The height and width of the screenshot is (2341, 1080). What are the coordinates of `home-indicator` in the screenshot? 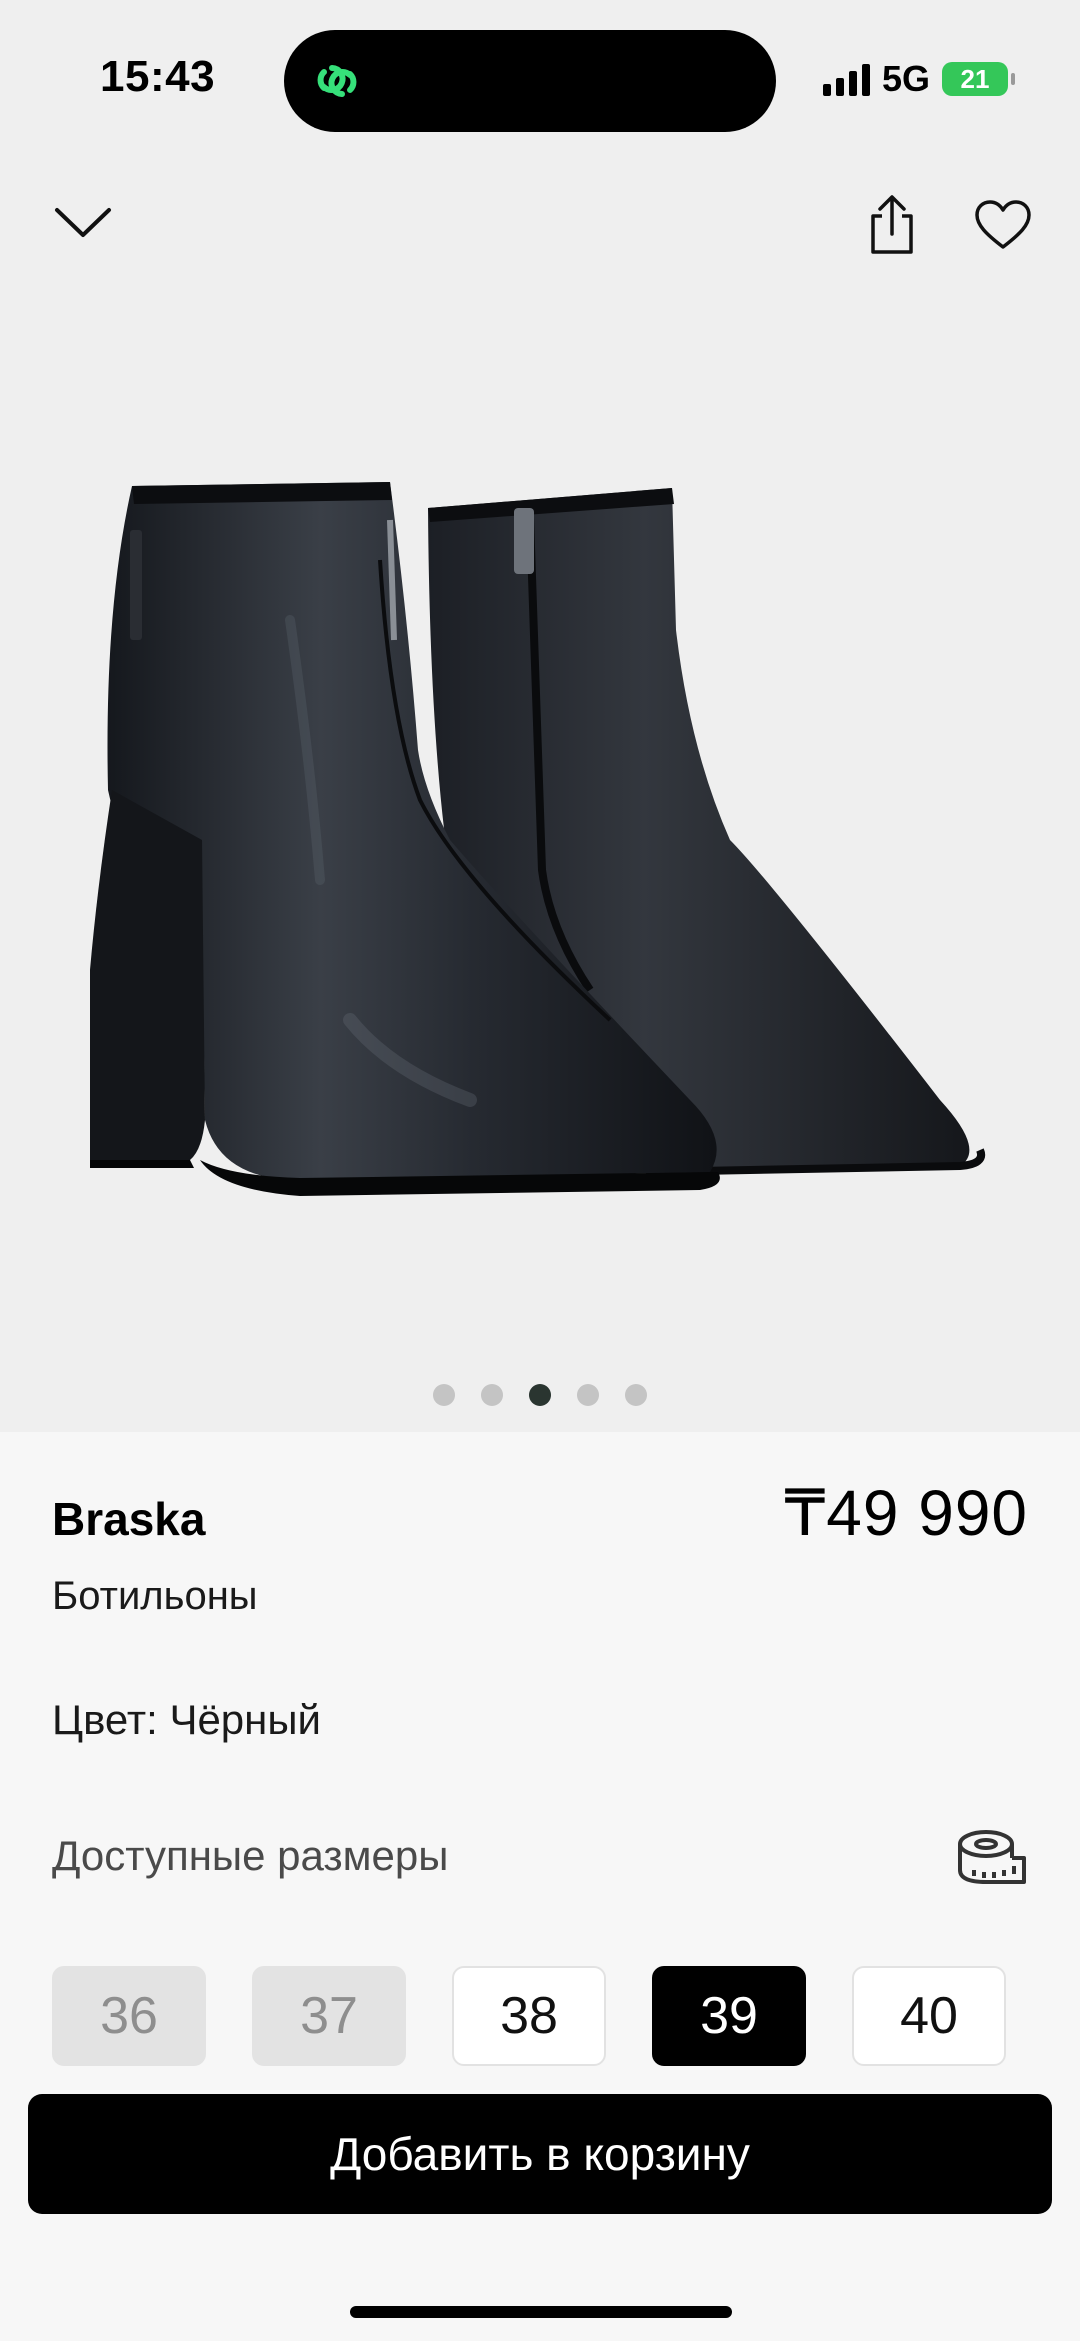 It's located at (541, 2312).